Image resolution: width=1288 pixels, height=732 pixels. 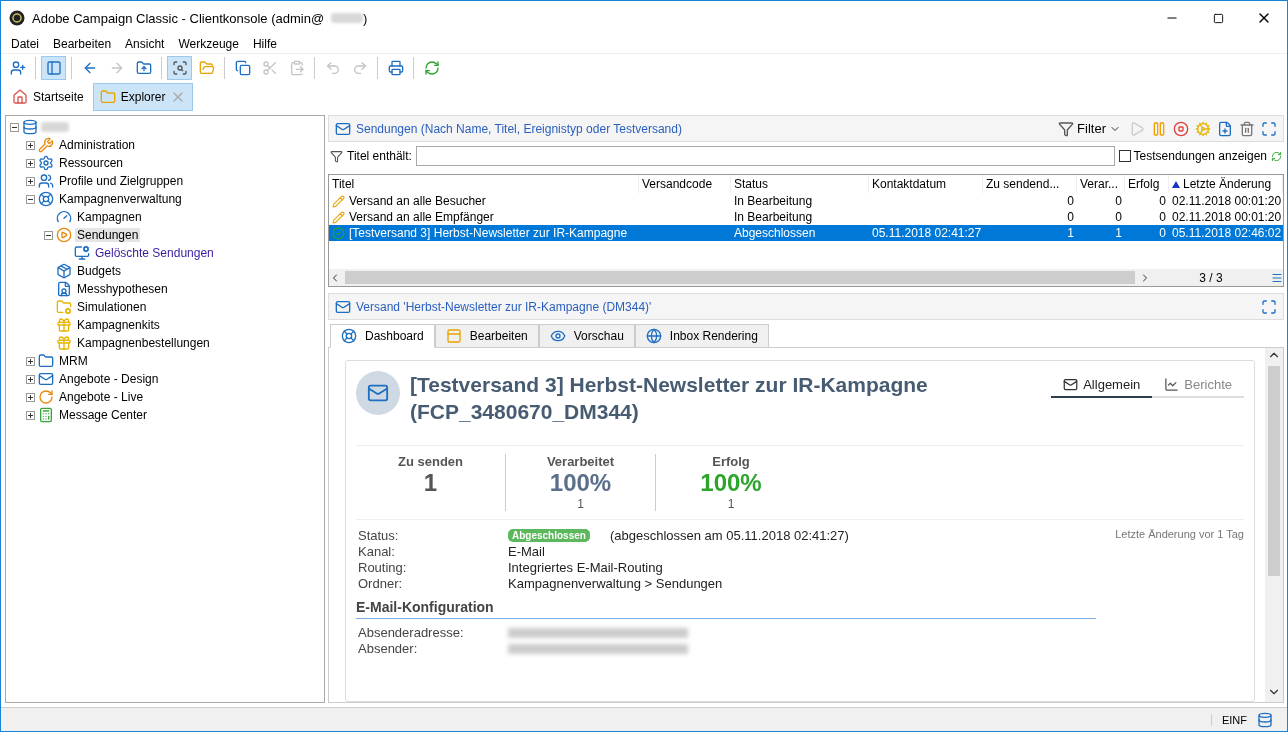 I want to click on column-header: Titel, so click(x=484, y=184).